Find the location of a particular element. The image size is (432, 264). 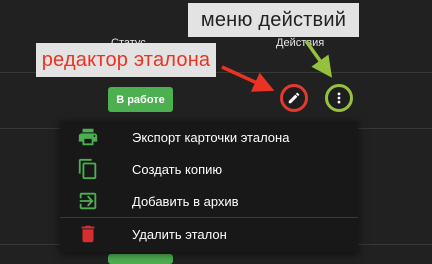

copy-icon is located at coordinates (88, 169).